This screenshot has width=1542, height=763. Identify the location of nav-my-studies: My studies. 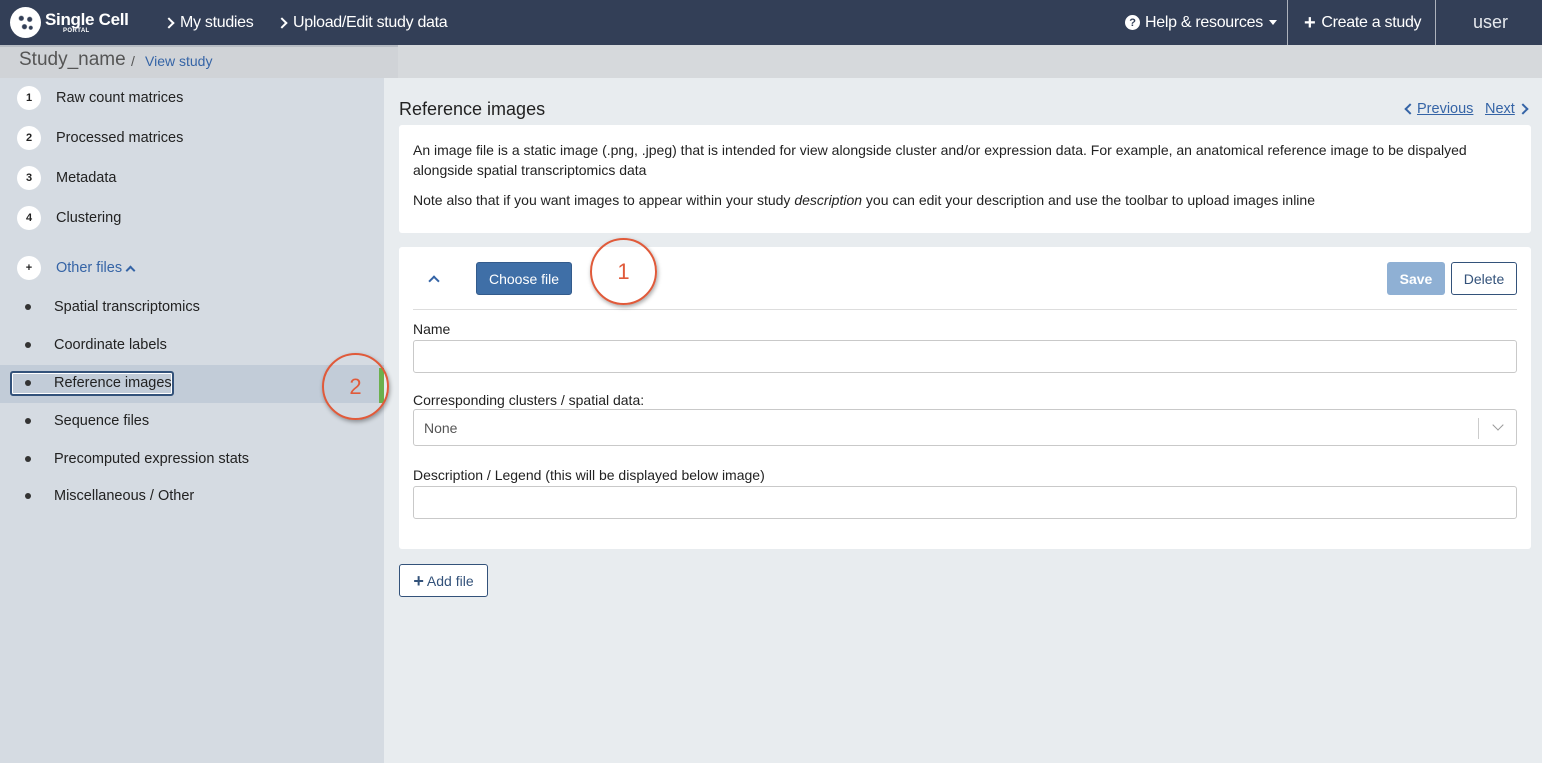
(208, 22).